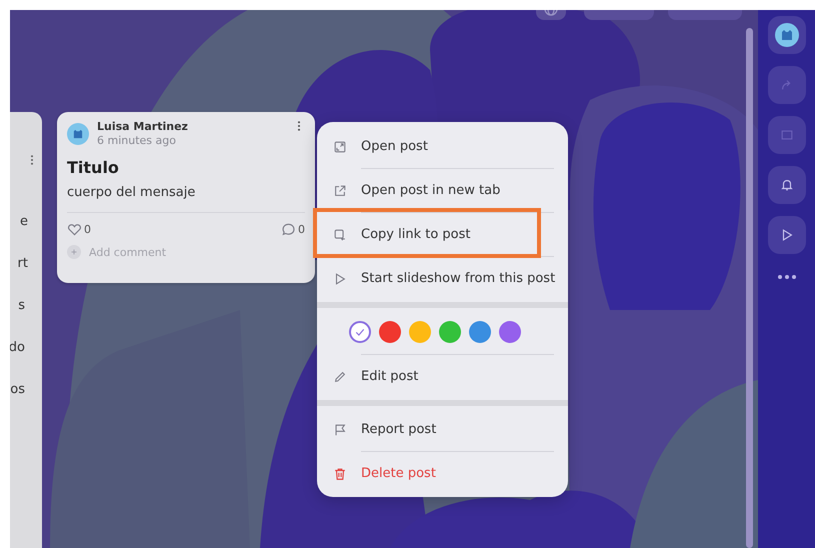 The height and width of the screenshot is (548, 815). I want to click on more-icon, so click(787, 277).